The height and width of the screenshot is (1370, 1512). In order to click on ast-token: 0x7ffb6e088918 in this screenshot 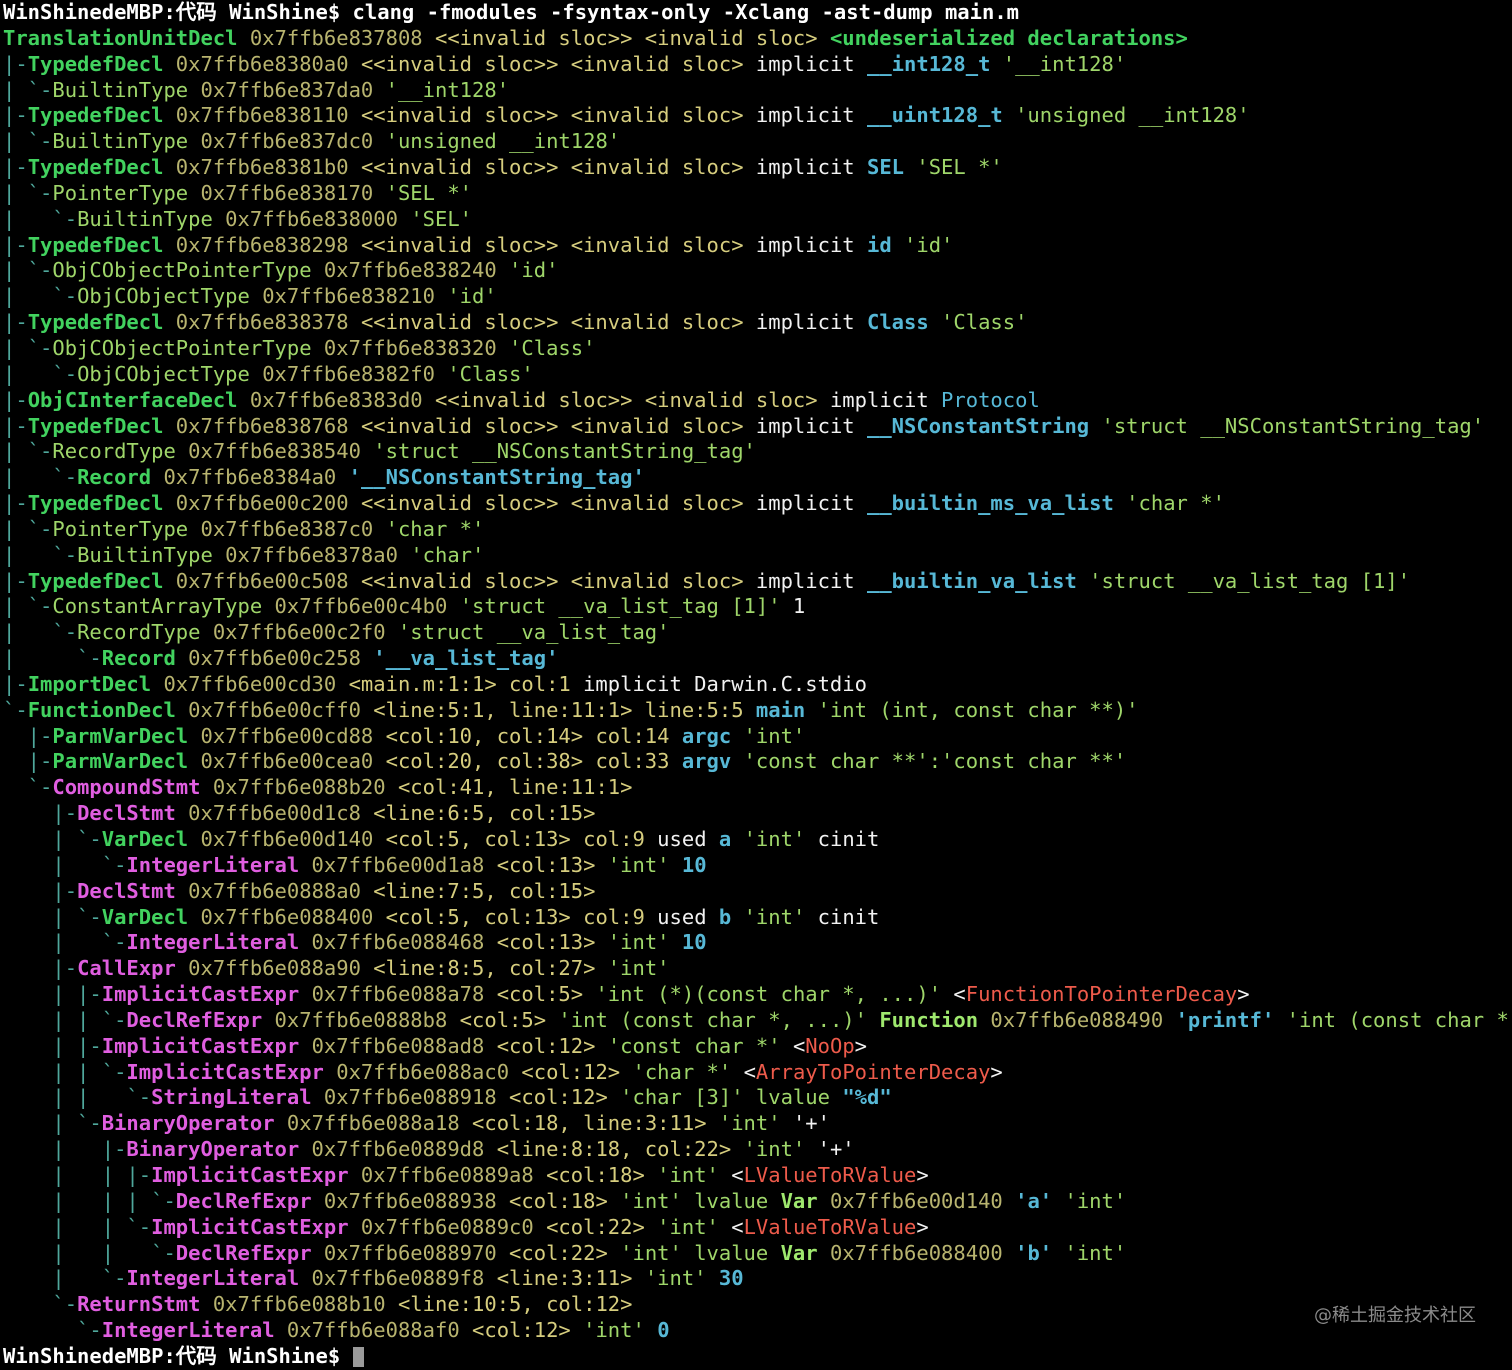, I will do `click(410, 1097)`.